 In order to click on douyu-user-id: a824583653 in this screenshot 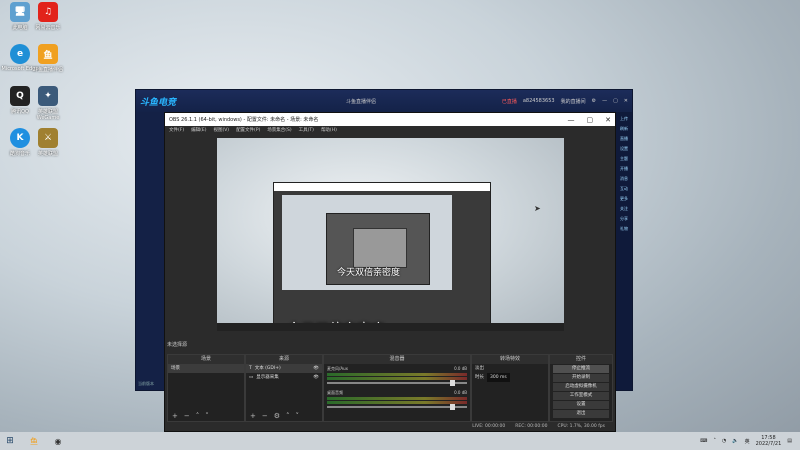, I will do `click(539, 101)`.